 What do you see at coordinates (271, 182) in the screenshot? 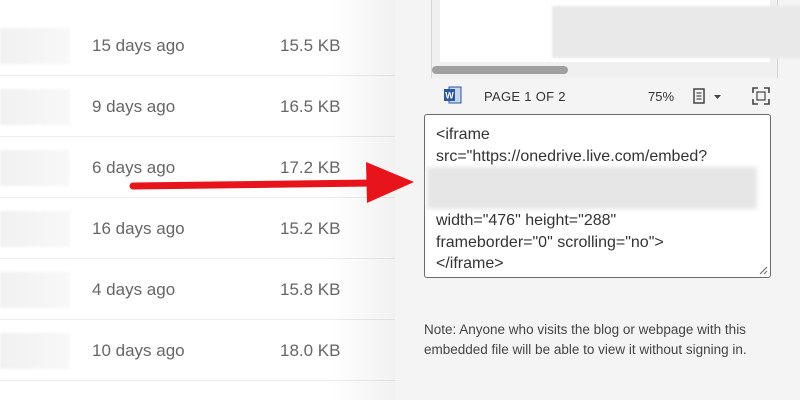
I see `red-arrow-annotation` at bounding box center [271, 182].